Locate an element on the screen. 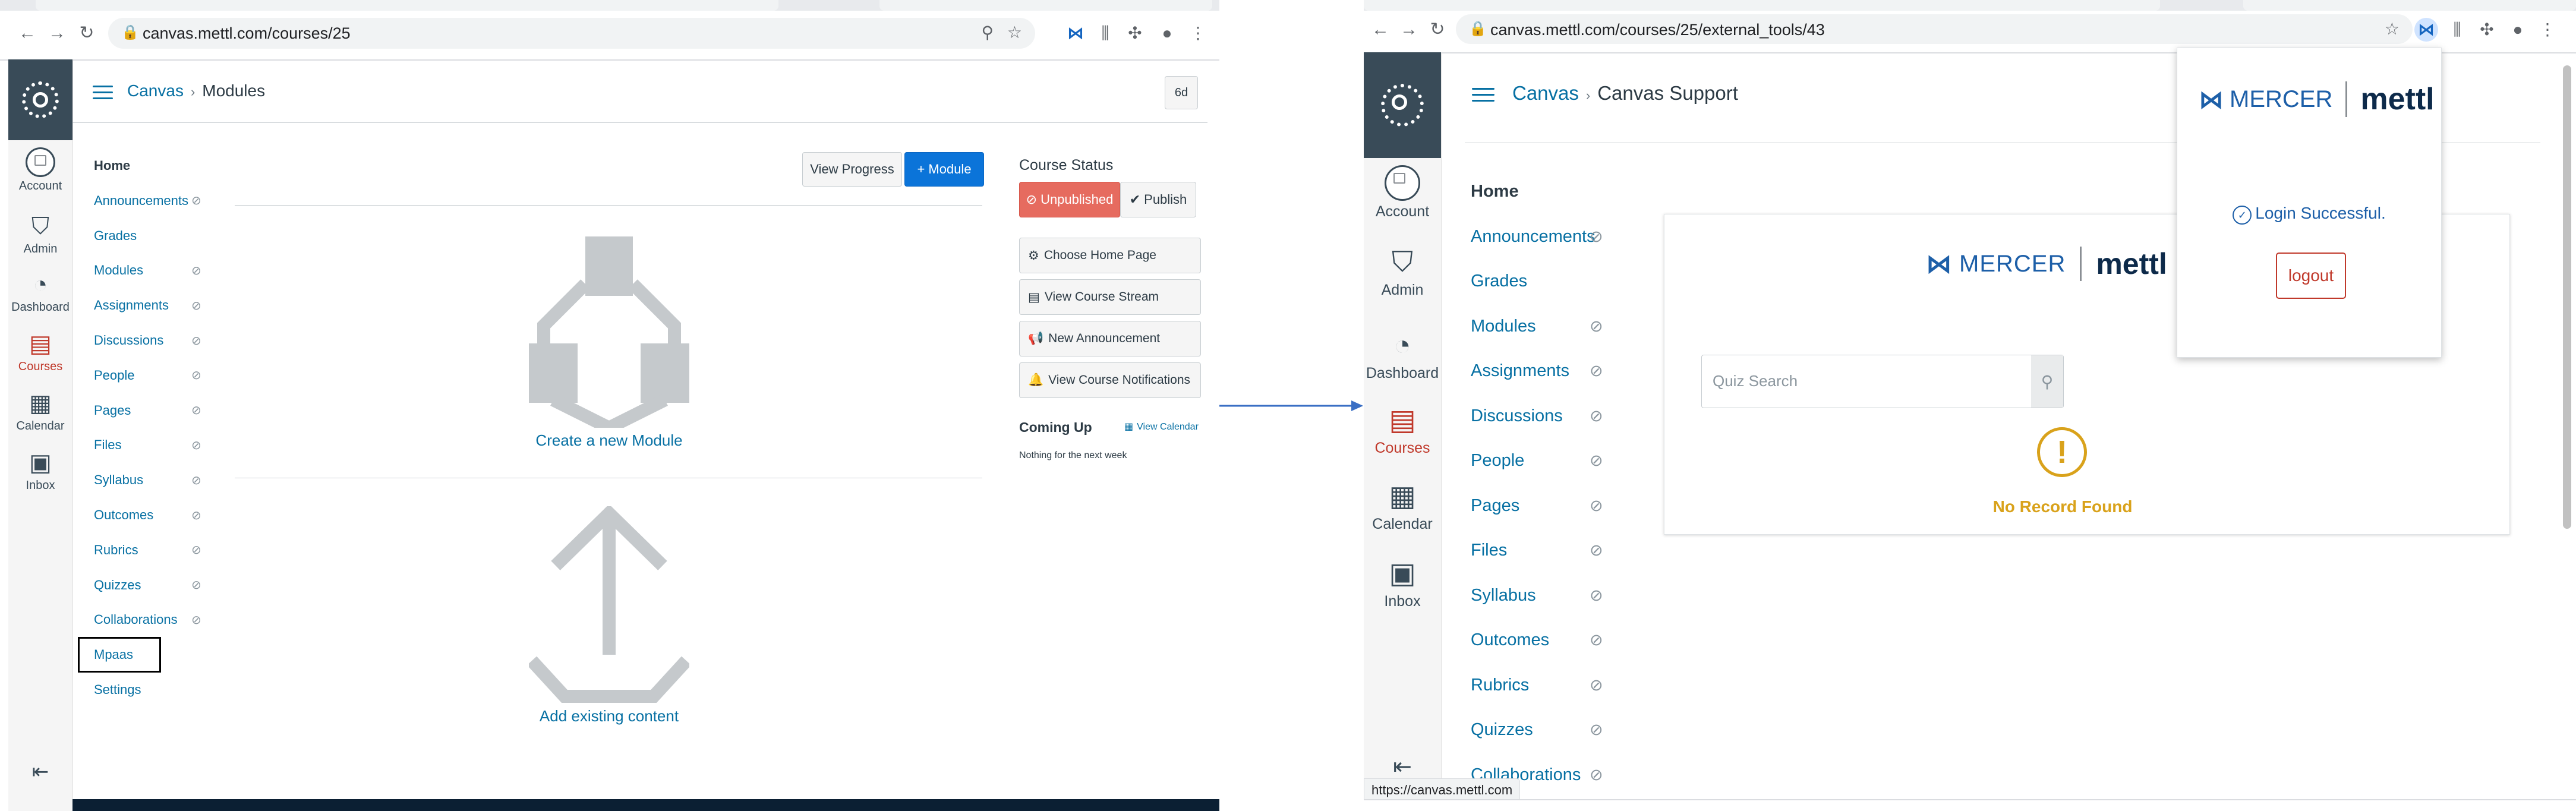  lock-icon: 🔒 is located at coordinates (1478, 29).